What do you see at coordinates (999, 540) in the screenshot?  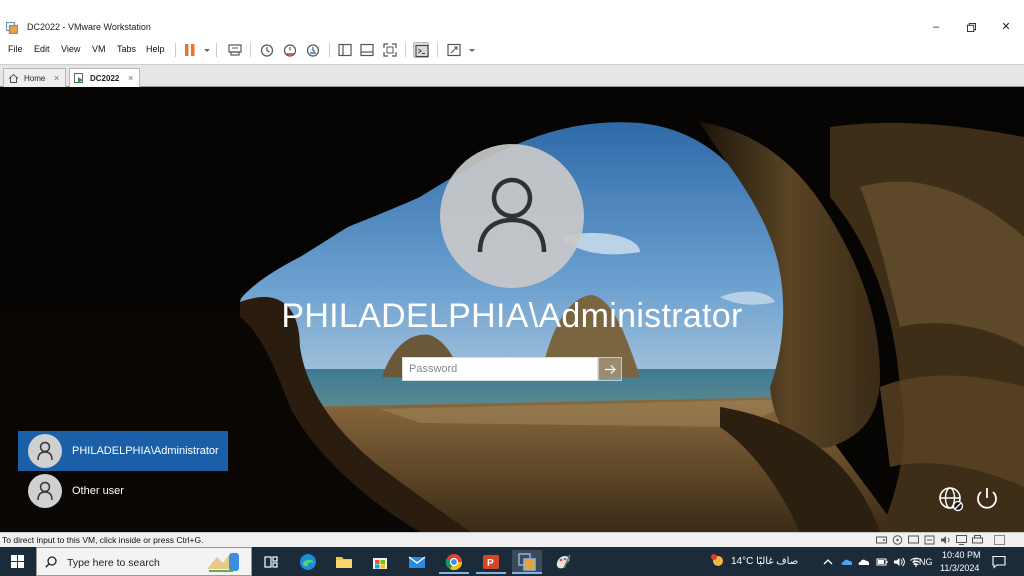 I see `message-log-icon` at bounding box center [999, 540].